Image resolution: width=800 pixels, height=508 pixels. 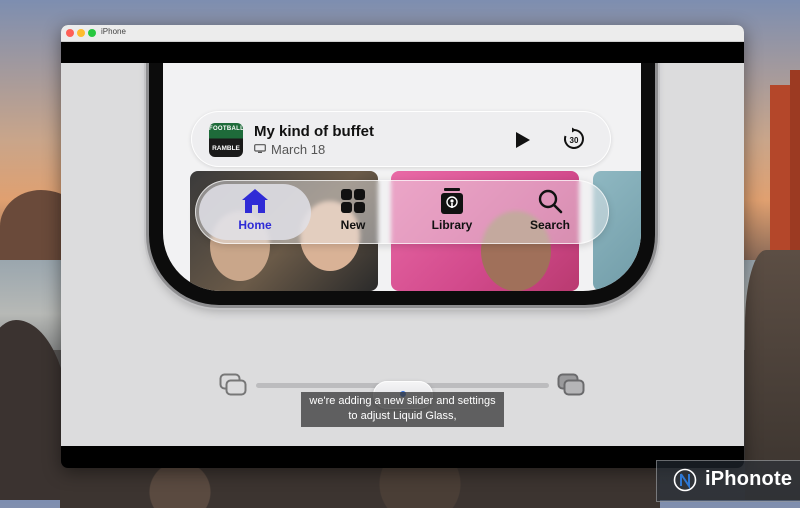 I want to click on iphonote-logo-icon, so click(x=685, y=480).